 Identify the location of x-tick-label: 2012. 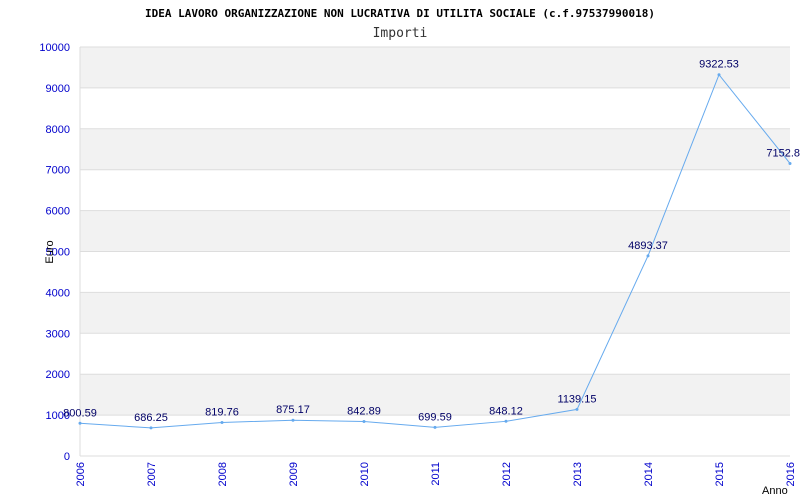
(507, 474).